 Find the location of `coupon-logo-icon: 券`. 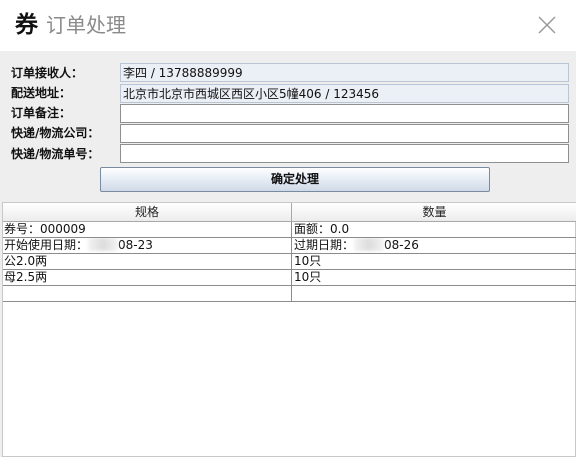

coupon-logo-icon: 券 is located at coordinates (26, 24).